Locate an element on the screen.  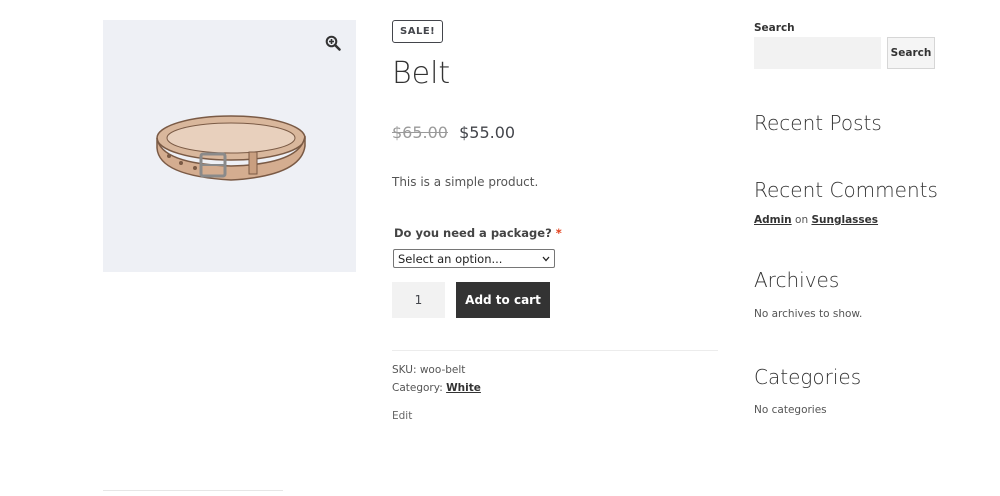
category-label: Category: is located at coordinates (417, 388).